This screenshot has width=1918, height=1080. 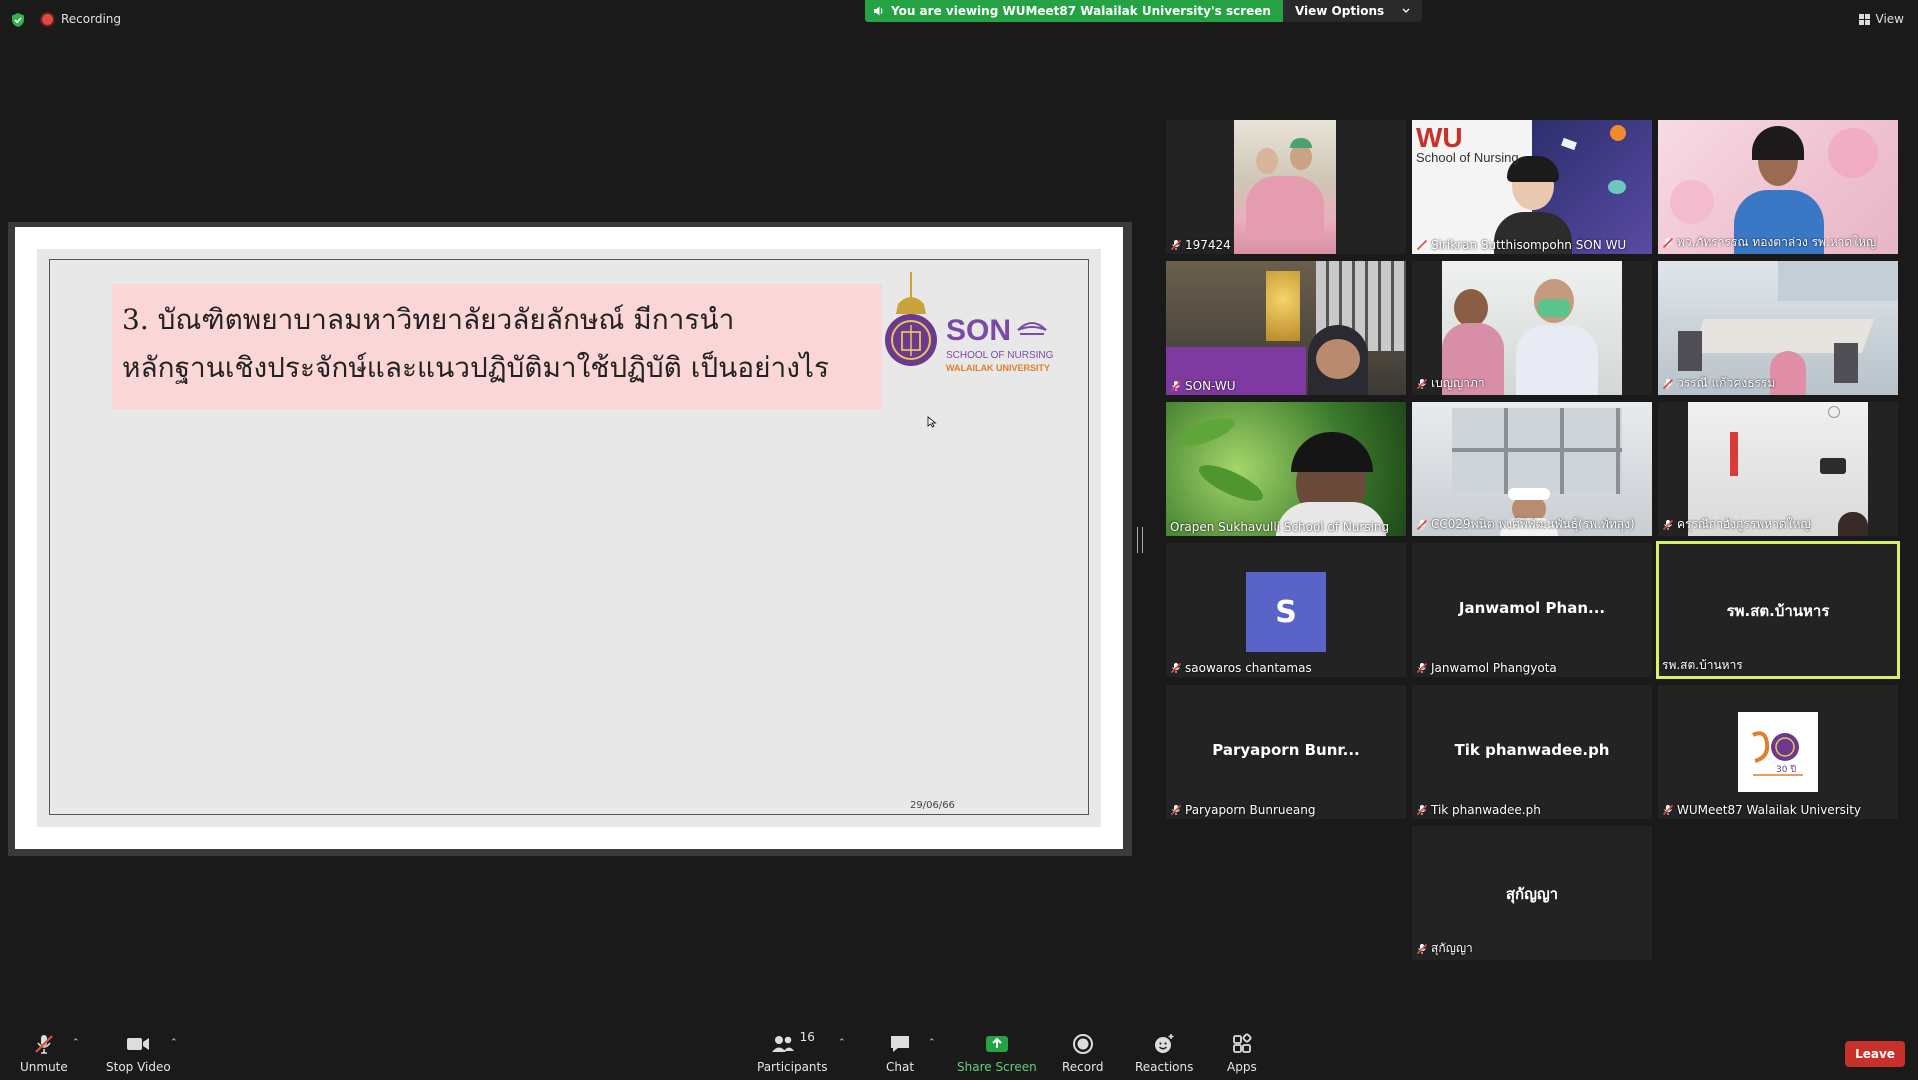 What do you see at coordinates (1532, 469) in the screenshot?
I see `participant-tile: CC029พนิต พงศ์พิพัฒนพันธุ์(รพ.พัทลุง)` at bounding box center [1532, 469].